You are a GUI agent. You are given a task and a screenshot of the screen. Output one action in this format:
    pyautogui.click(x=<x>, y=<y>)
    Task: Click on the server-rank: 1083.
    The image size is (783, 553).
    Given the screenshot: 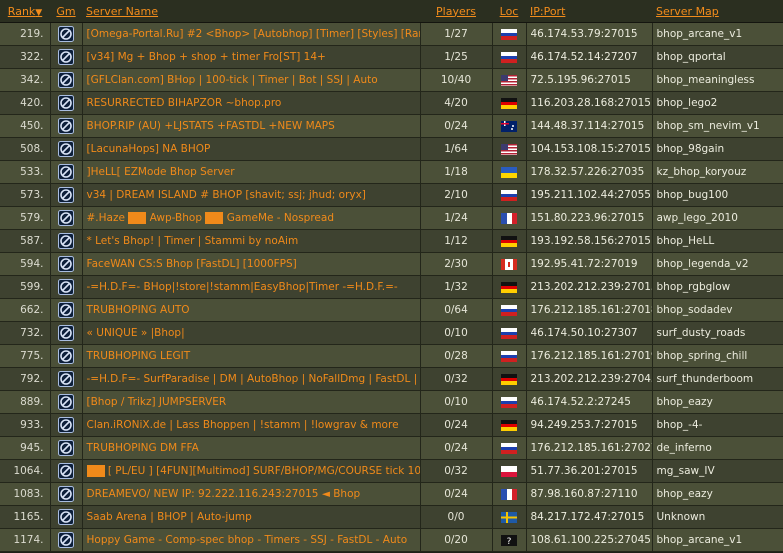 What is the action you would take?
    pyautogui.click(x=25, y=494)
    